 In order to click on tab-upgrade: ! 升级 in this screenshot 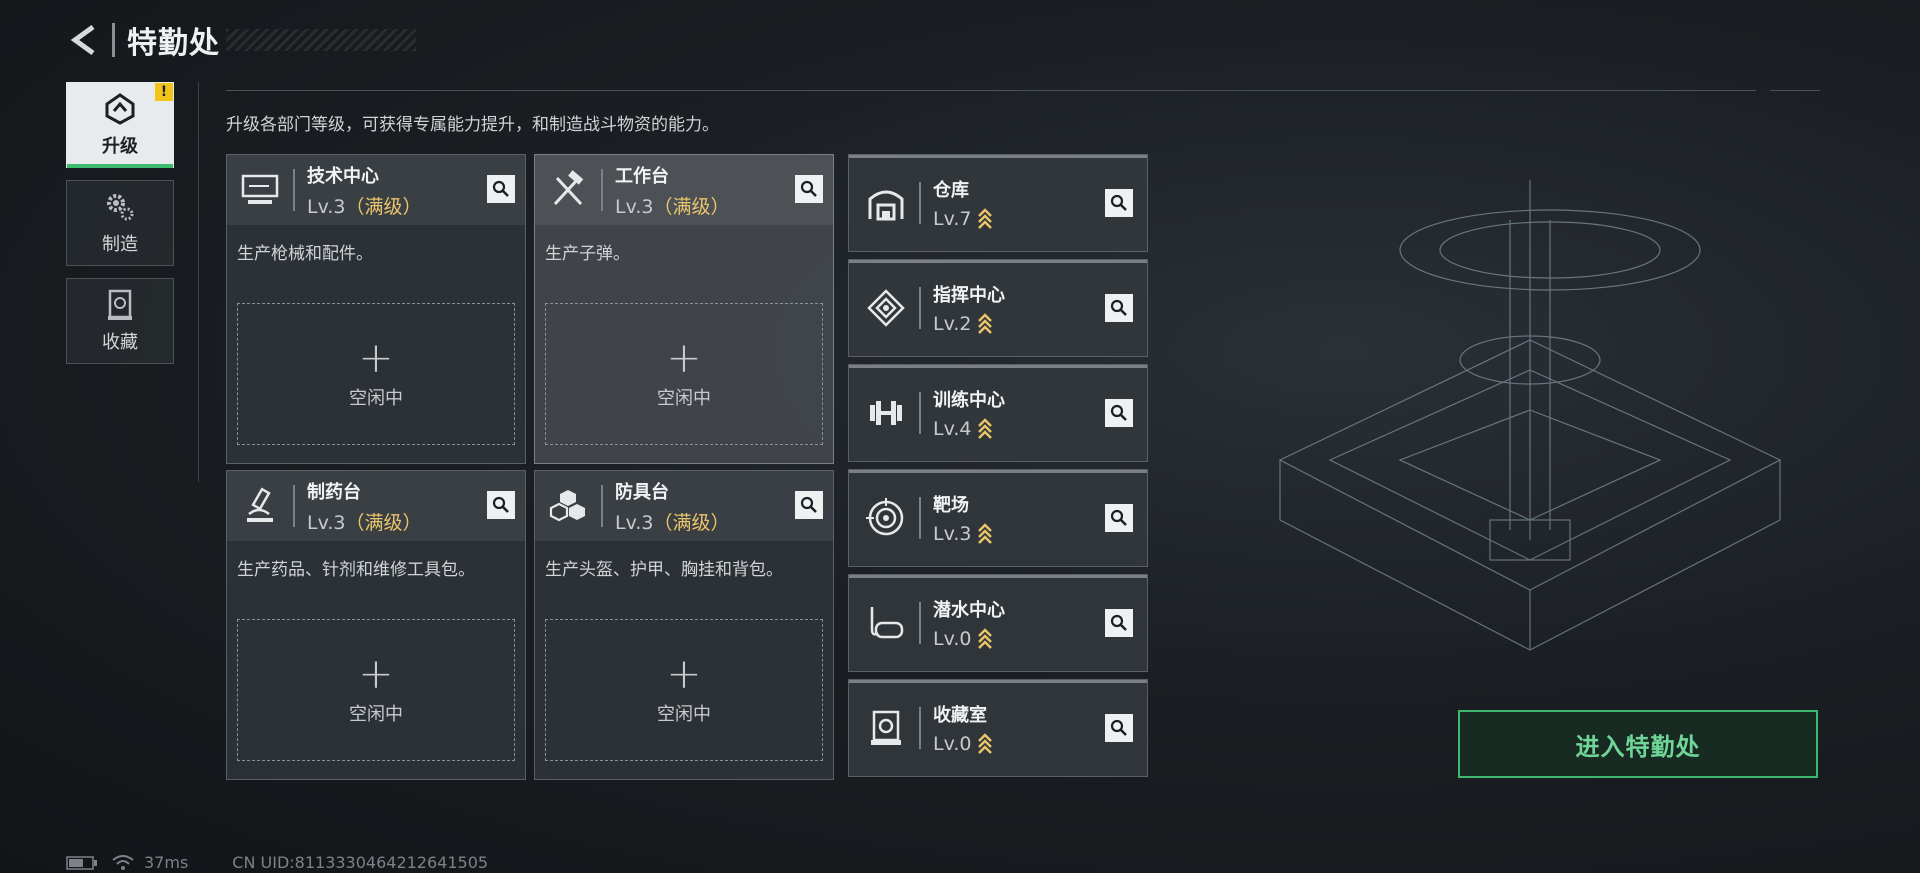, I will do `click(120, 125)`.